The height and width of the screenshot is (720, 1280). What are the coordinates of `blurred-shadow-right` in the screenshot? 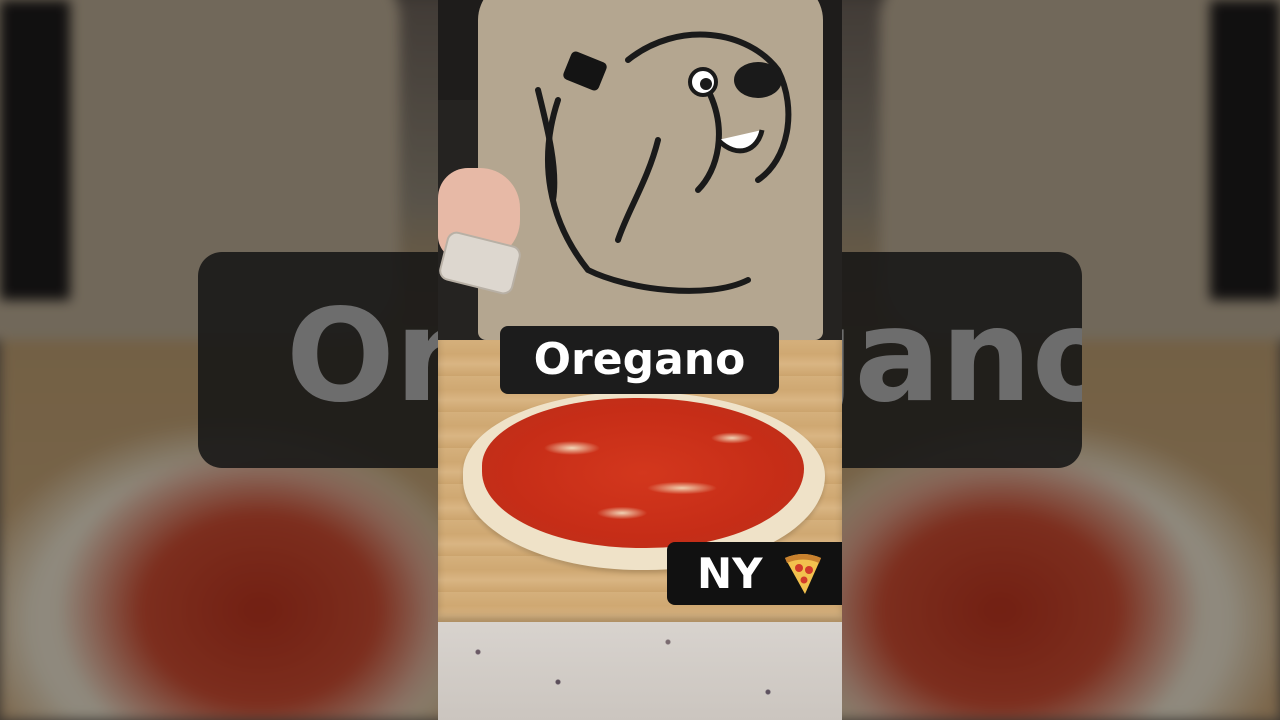 It's located at (1245, 150).